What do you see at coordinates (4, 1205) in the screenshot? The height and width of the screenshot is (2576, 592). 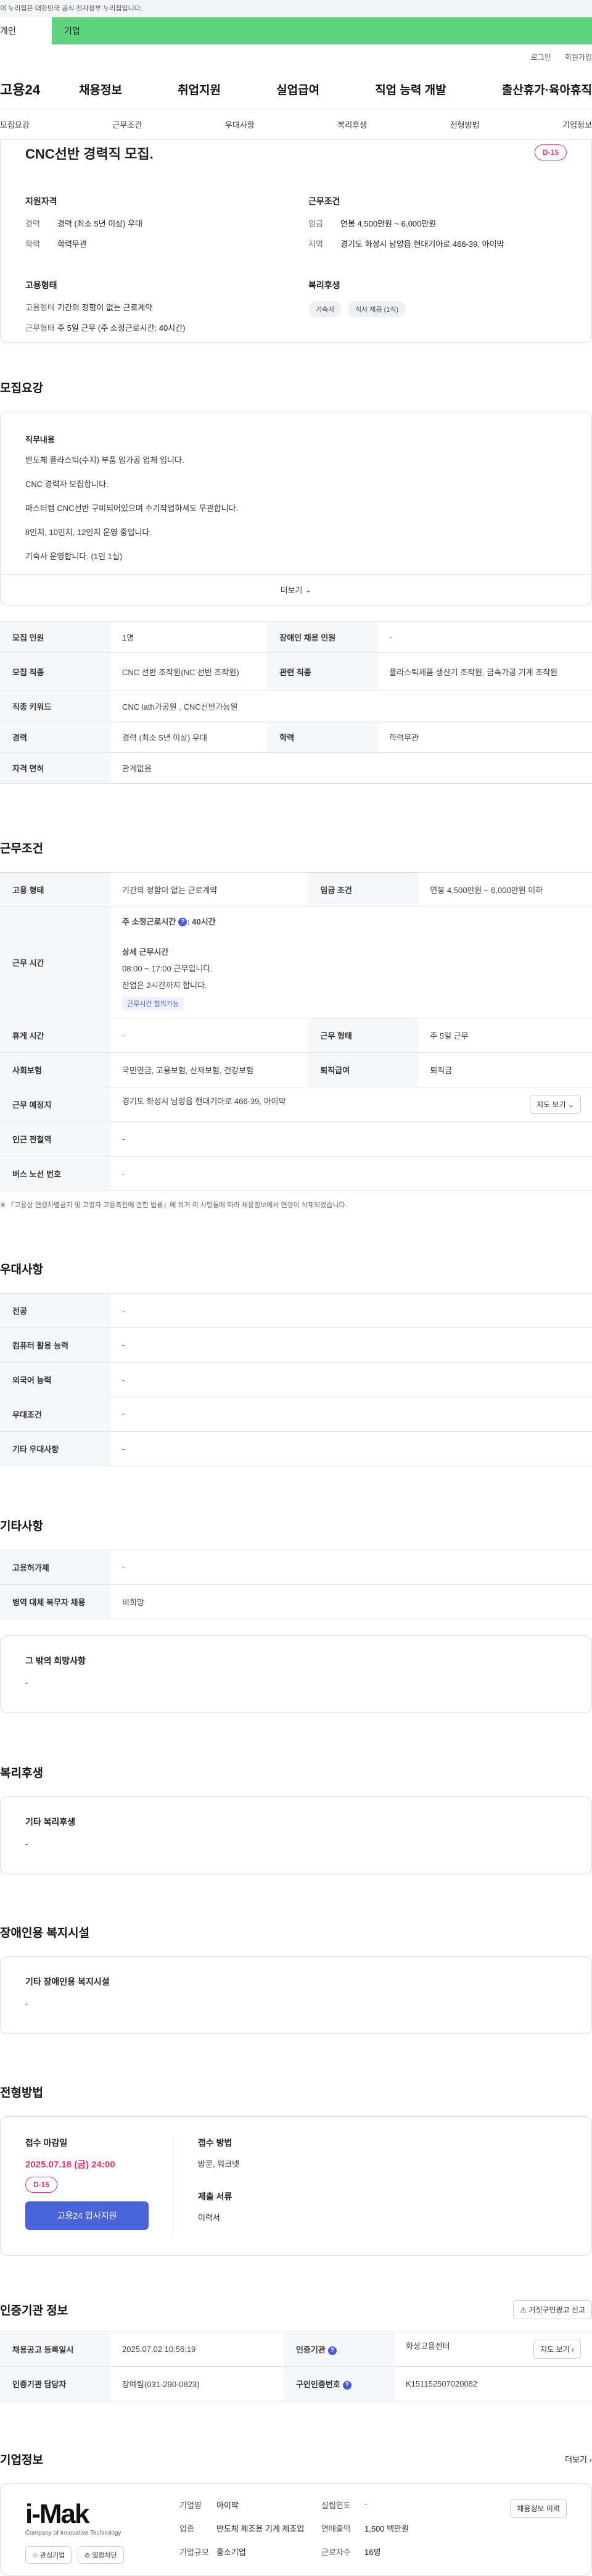 I see `note-icon: ※` at bounding box center [4, 1205].